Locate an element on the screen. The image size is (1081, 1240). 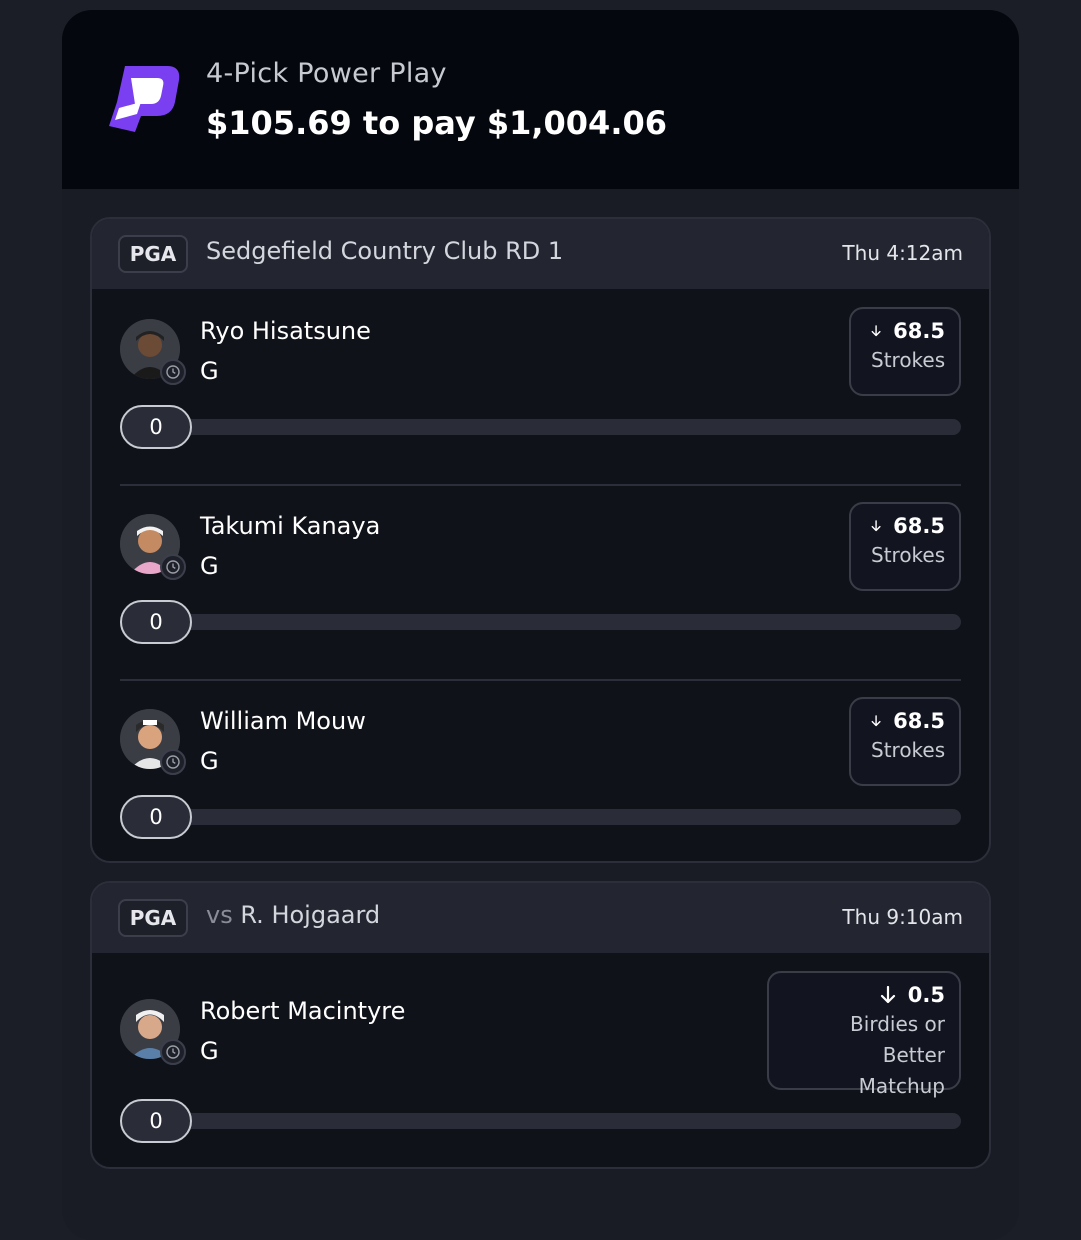
stat-subtype: Matchup is located at coordinates (901, 1086).